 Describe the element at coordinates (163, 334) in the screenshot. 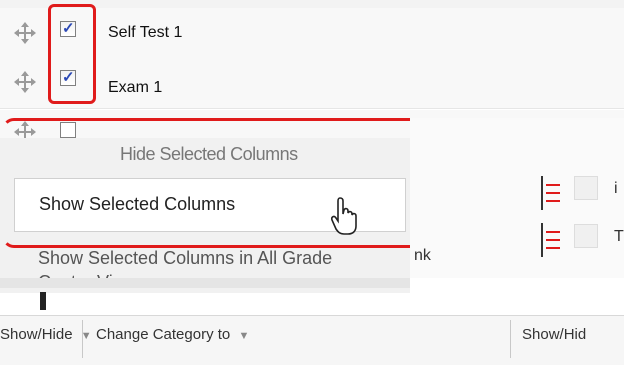

I see `button-label: Change Category to` at that location.